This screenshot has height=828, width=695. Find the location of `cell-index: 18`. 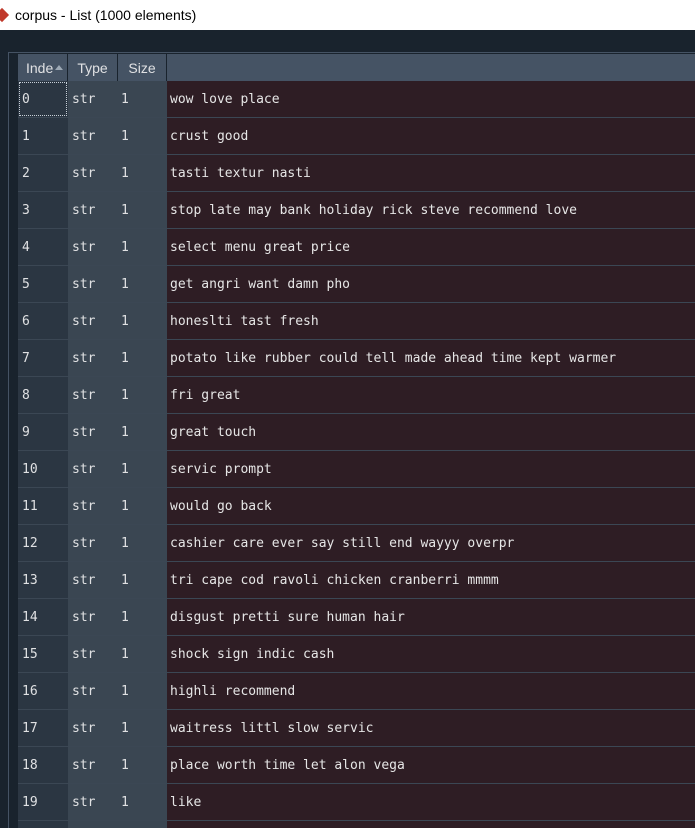

cell-index: 18 is located at coordinates (43, 765).